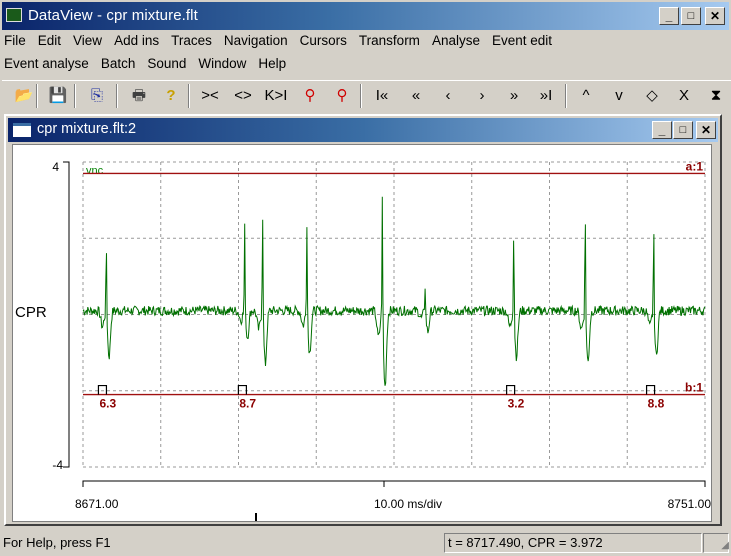  I want to click on scale-down-icon: v, so click(619, 96).